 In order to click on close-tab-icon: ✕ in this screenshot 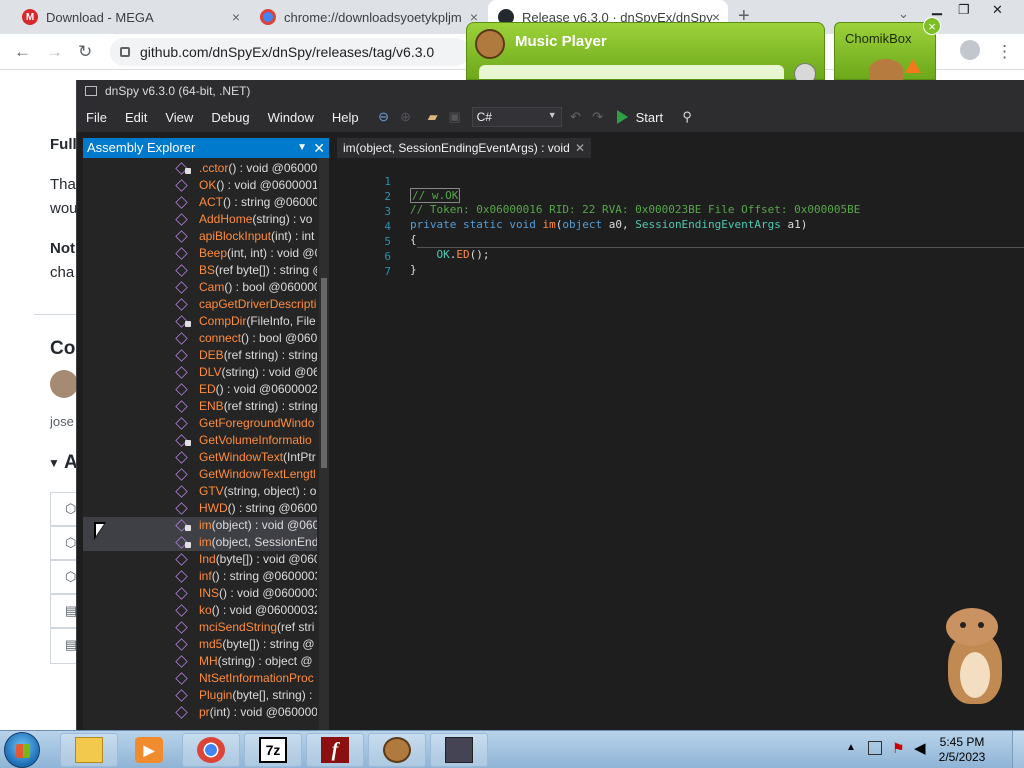, I will do `click(580, 148)`.